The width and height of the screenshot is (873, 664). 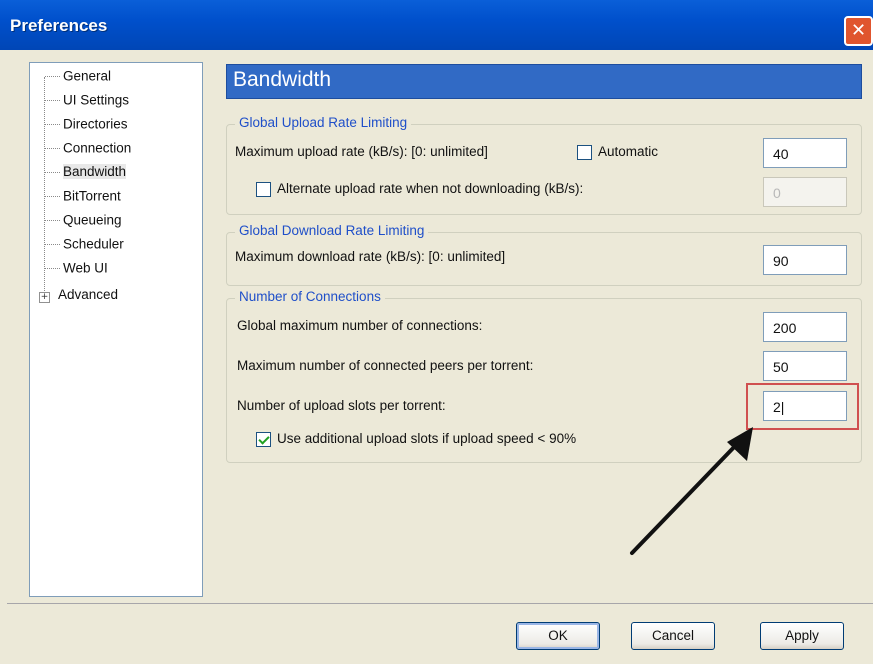 What do you see at coordinates (802, 636) in the screenshot?
I see `apply-button: Apply` at bounding box center [802, 636].